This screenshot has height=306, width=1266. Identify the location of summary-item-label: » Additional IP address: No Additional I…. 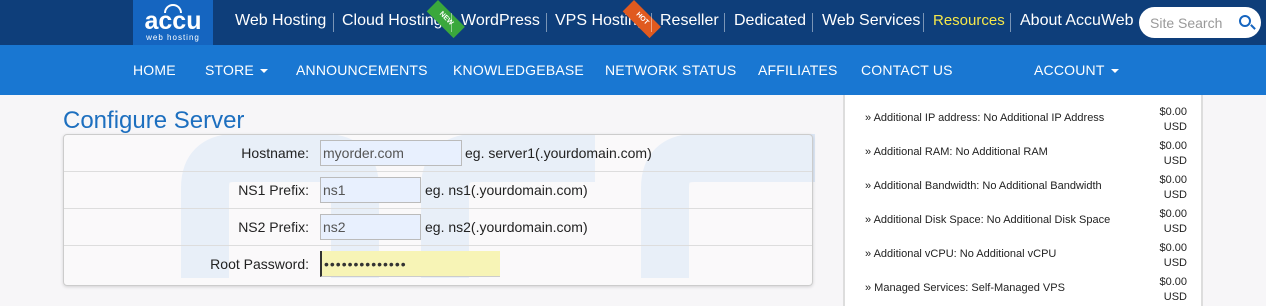
(985, 118).